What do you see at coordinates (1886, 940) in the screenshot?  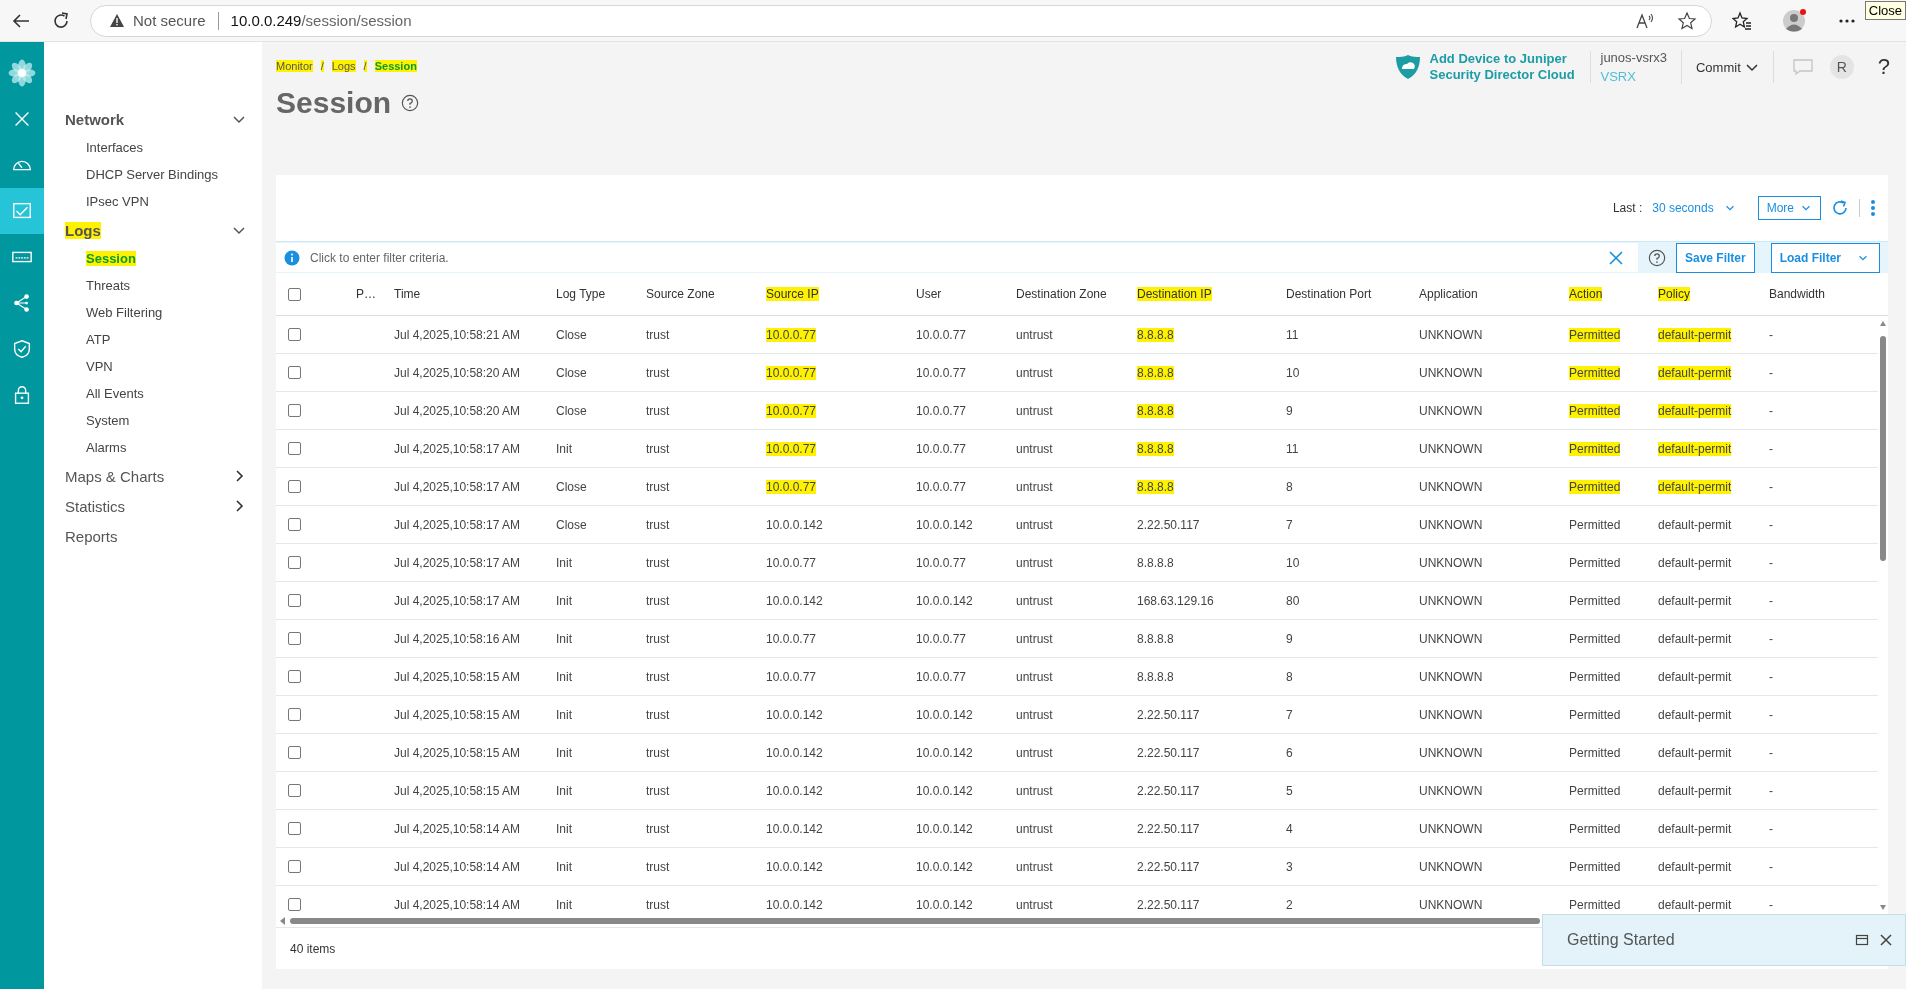 I see `close-icon` at bounding box center [1886, 940].